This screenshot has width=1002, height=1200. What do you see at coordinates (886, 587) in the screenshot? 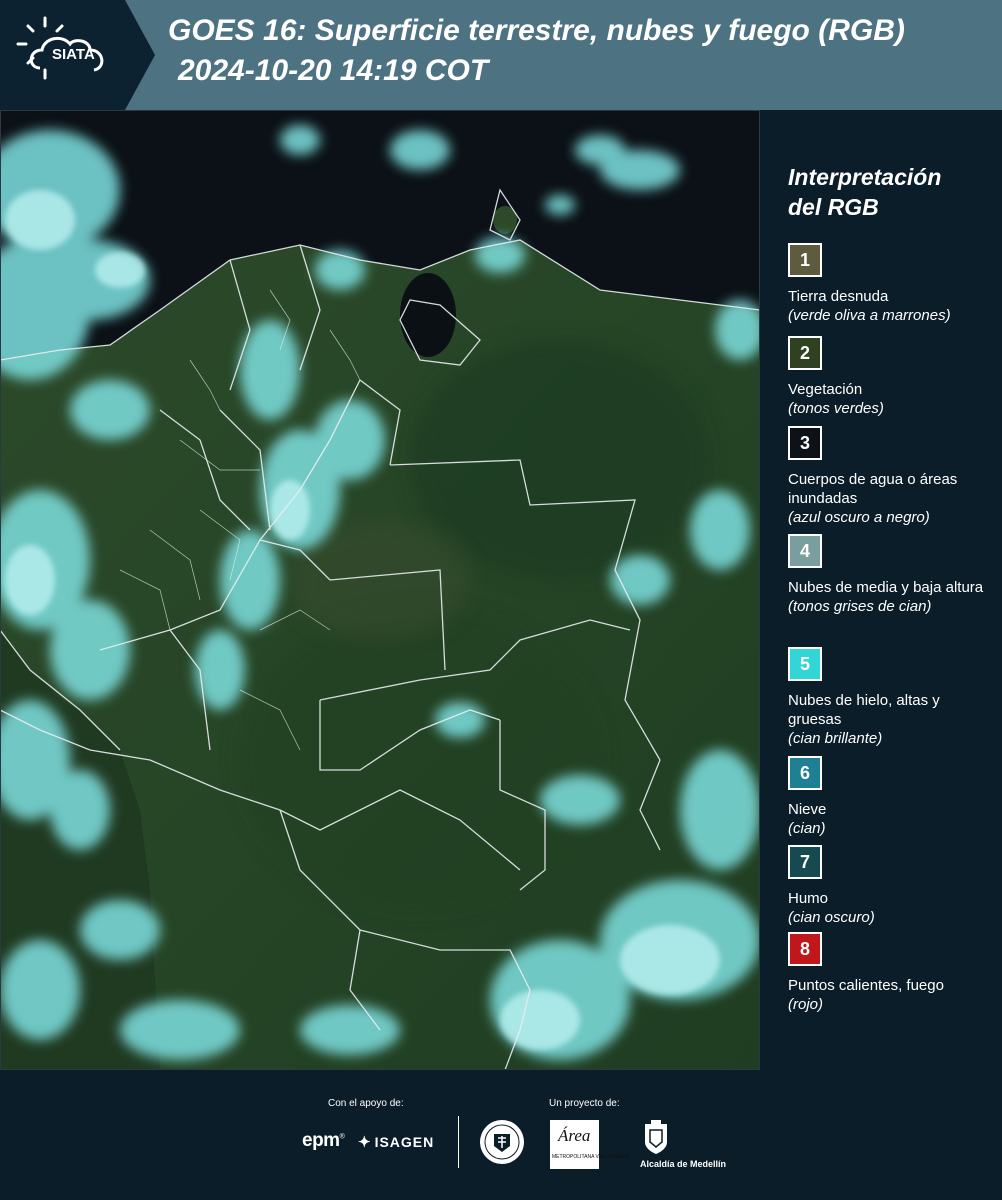
I see `legend-label: Nubes de media y baja altura` at bounding box center [886, 587].